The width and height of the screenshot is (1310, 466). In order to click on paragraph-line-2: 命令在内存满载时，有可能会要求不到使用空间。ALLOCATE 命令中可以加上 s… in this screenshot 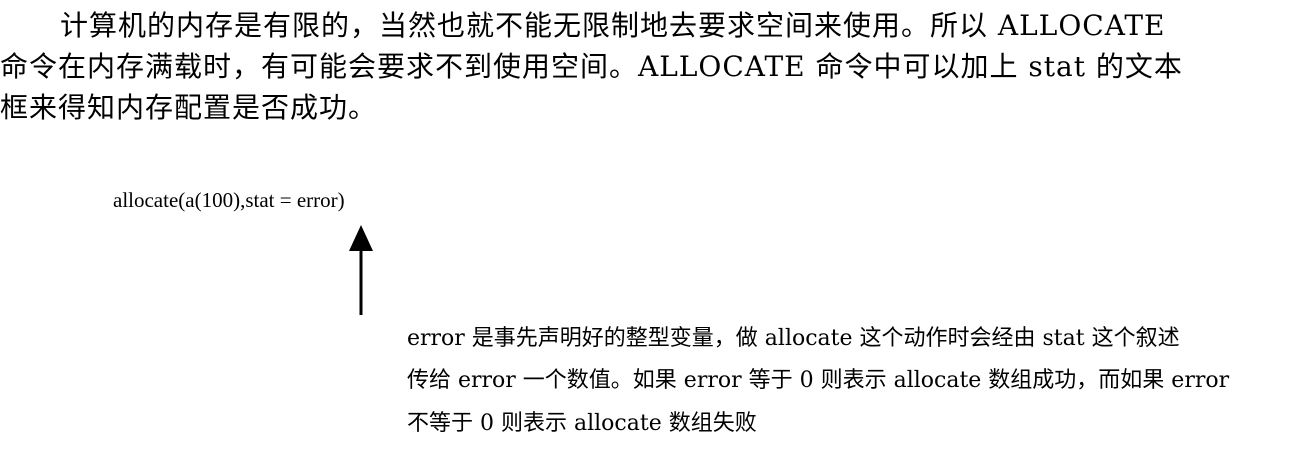, I will do `click(591, 66)`.